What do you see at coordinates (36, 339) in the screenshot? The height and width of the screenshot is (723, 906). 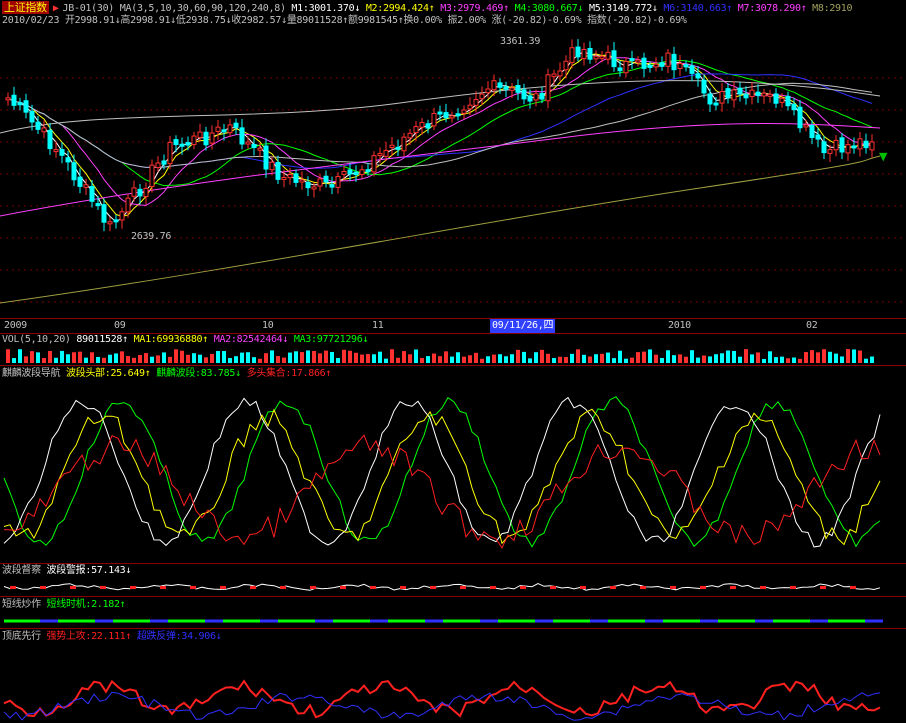 I see `volume-name: VOL(5,10,20)` at bounding box center [36, 339].